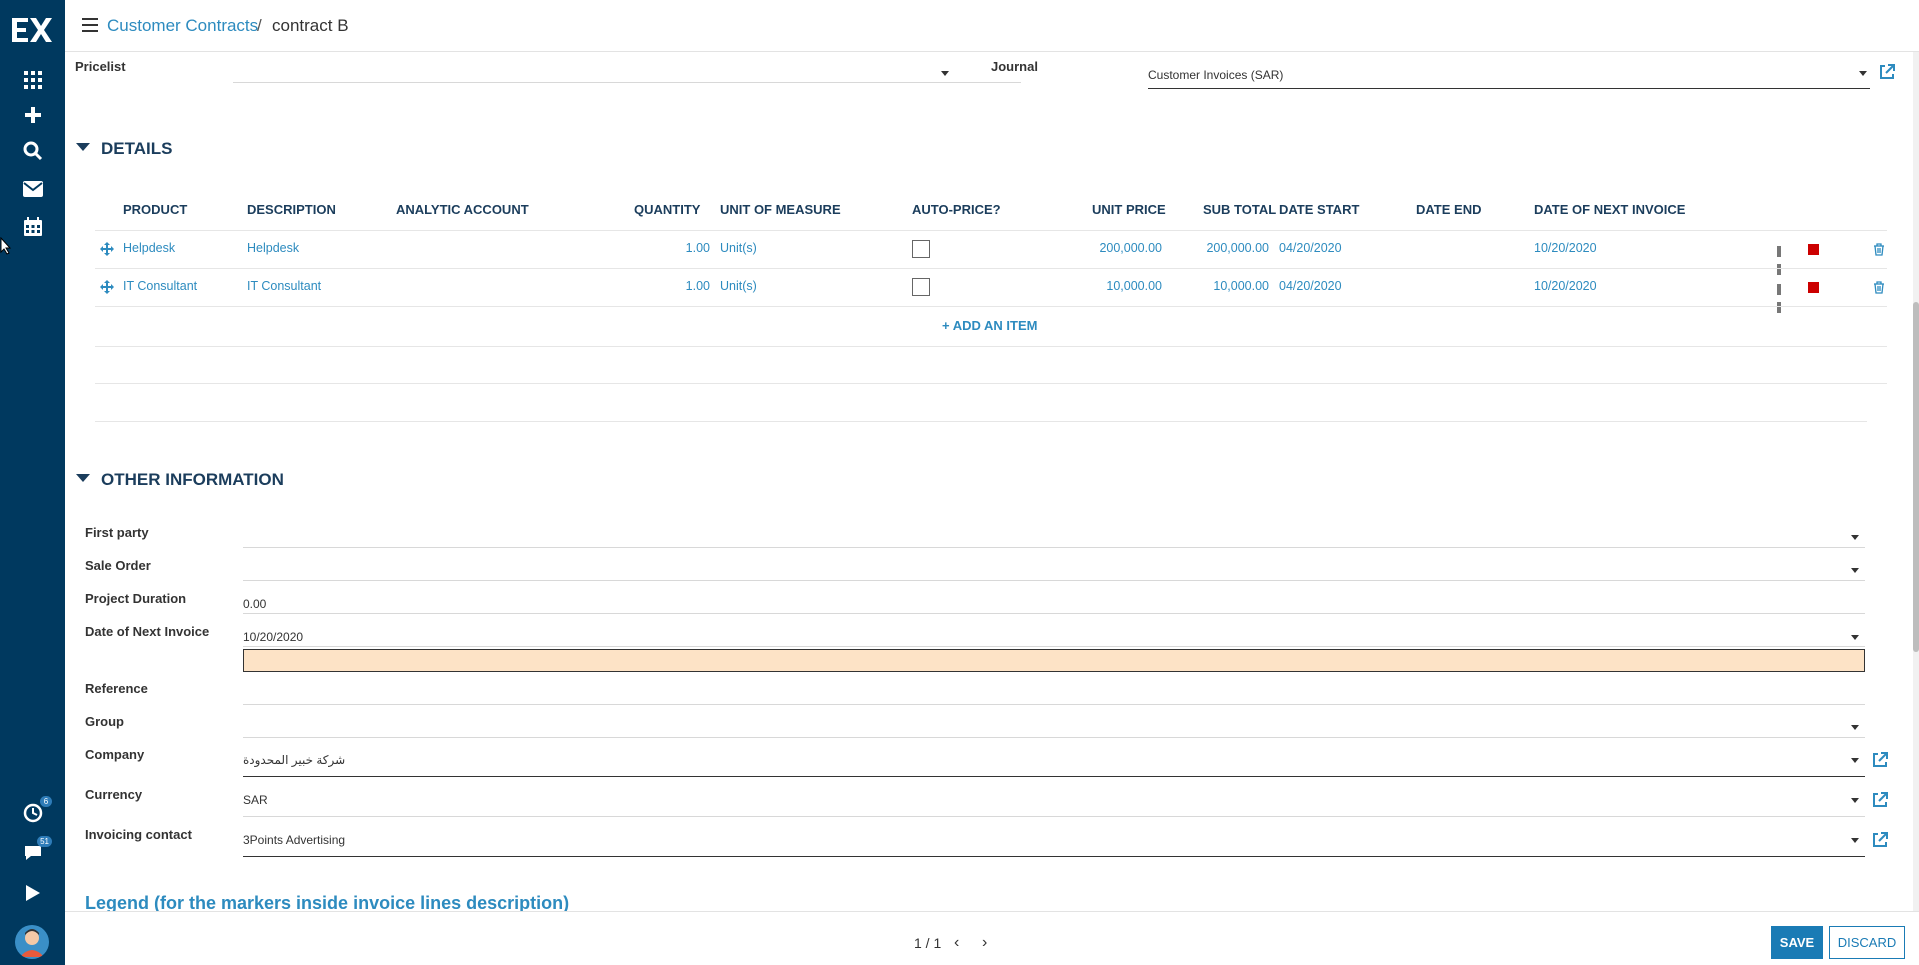 The width and height of the screenshot is (1919, 965). What do you see at coordinates (1797, 942) in the screenshot?
I see `save-button: SAVE` at bounding box center [1797, 942].